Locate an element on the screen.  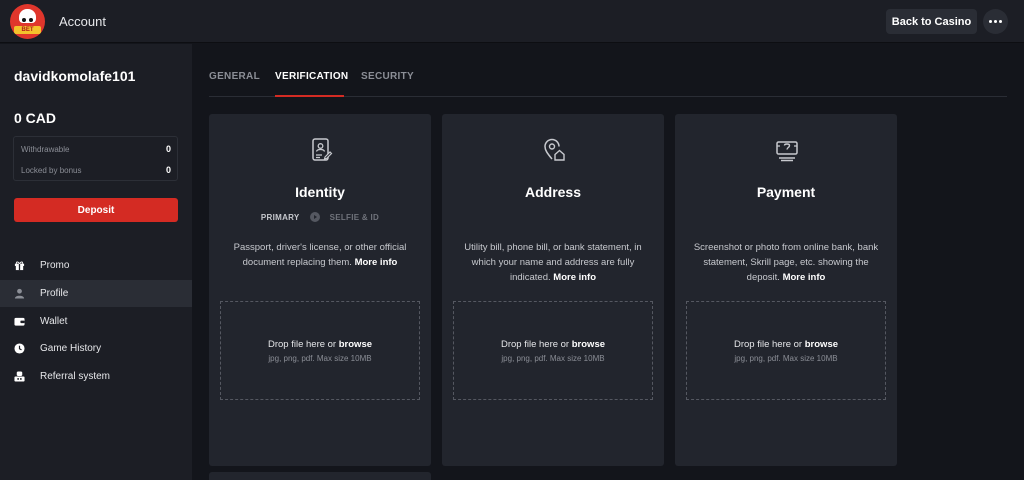
more-dots-icon is located at coordinates (995, 21).